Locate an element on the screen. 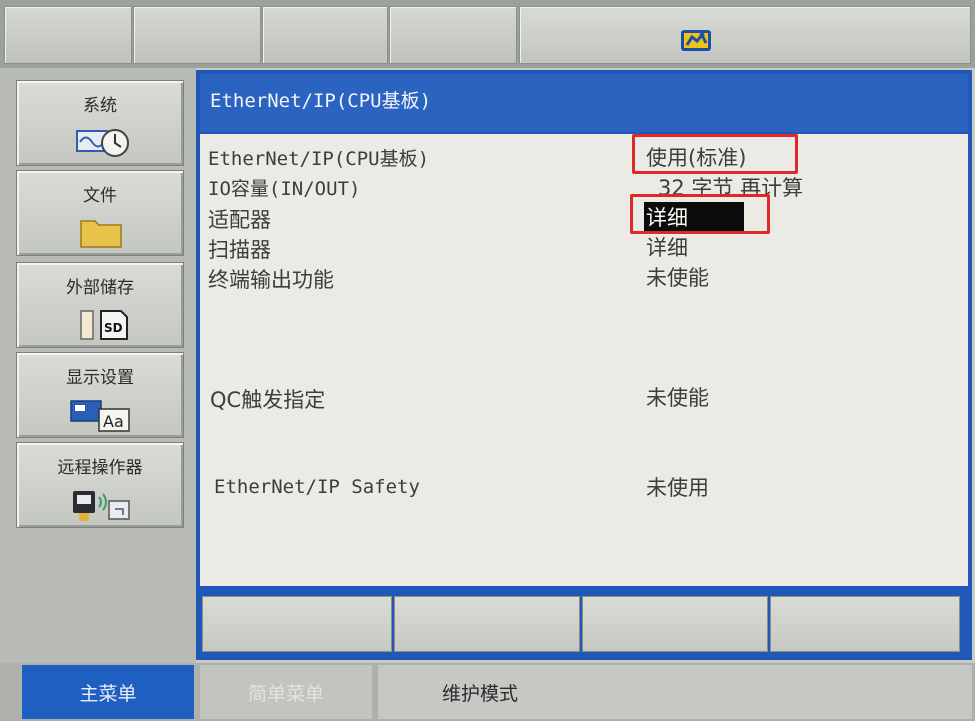  row-label-scanner: 扫描器 is located at coordinates (239, 250).